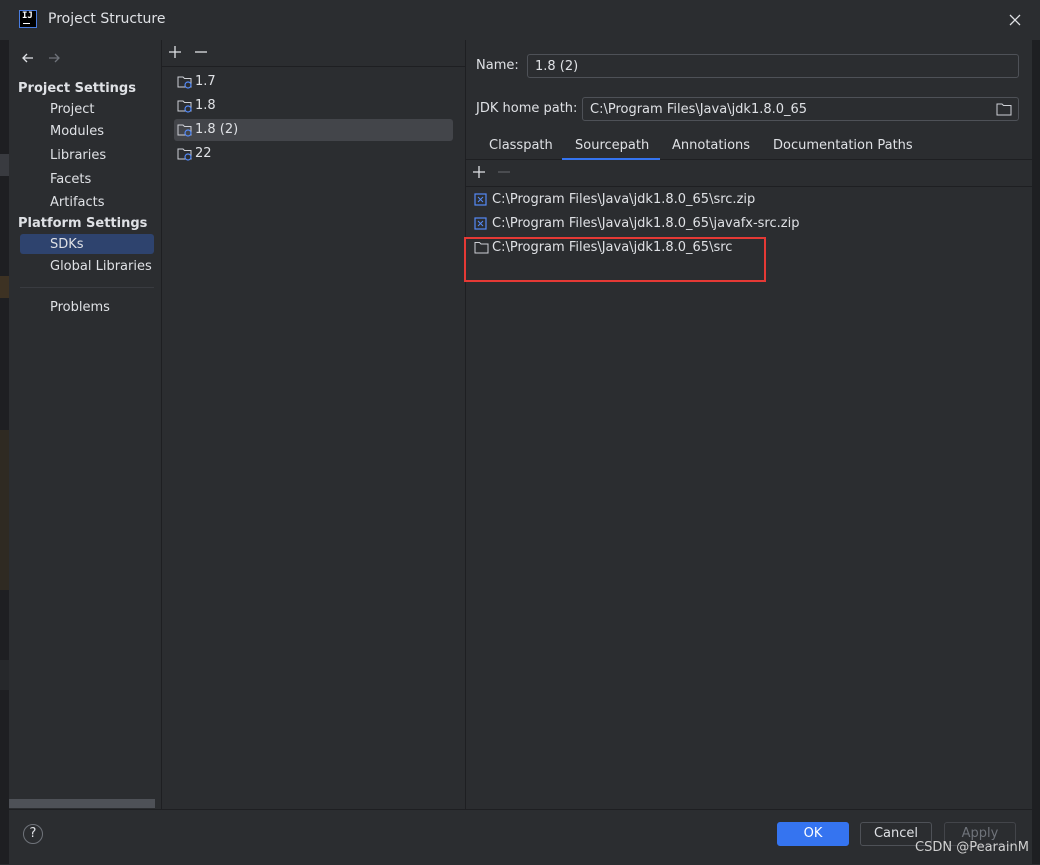  What do you see at coordinates (72, 109) in the screenshot?
I see `nav-item-project: Project` at bounding box center [72, 109].